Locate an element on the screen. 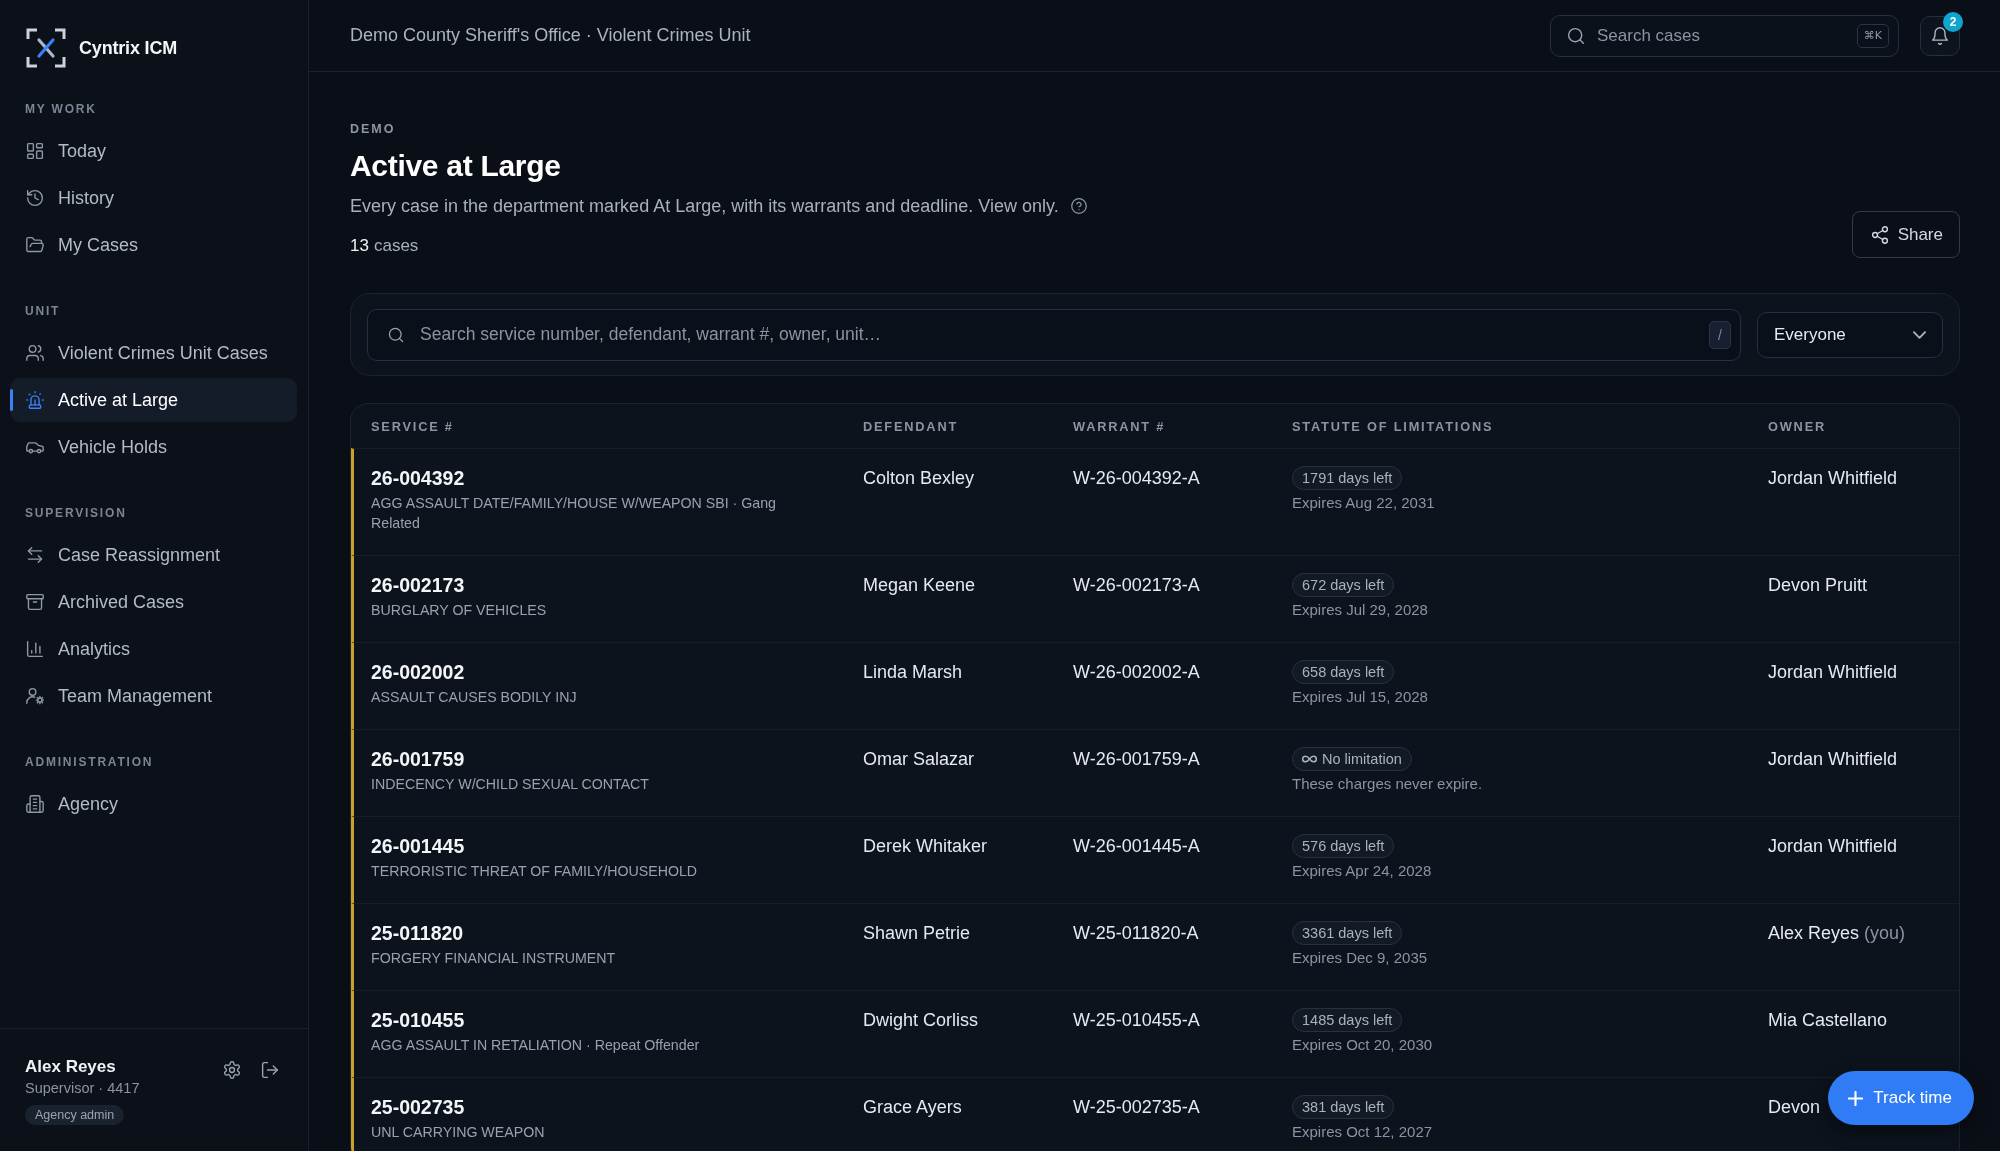 This screenshot has height=1151, width=2000. infinity-icon is located at coordinates (1309, 759).